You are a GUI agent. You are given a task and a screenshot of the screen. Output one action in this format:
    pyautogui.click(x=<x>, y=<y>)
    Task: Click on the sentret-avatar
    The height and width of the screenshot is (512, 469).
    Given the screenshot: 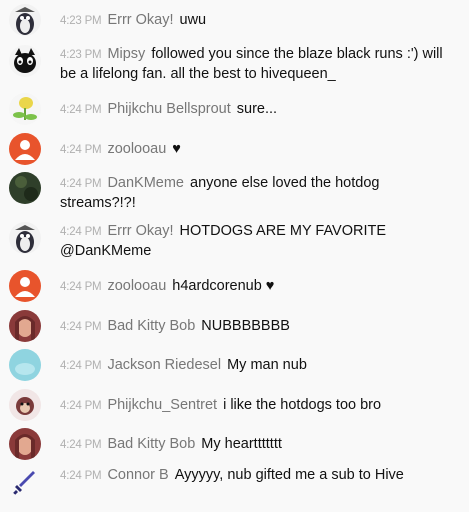 What is the action you would take?
    pyautogui.click(x=25, y=405)
    